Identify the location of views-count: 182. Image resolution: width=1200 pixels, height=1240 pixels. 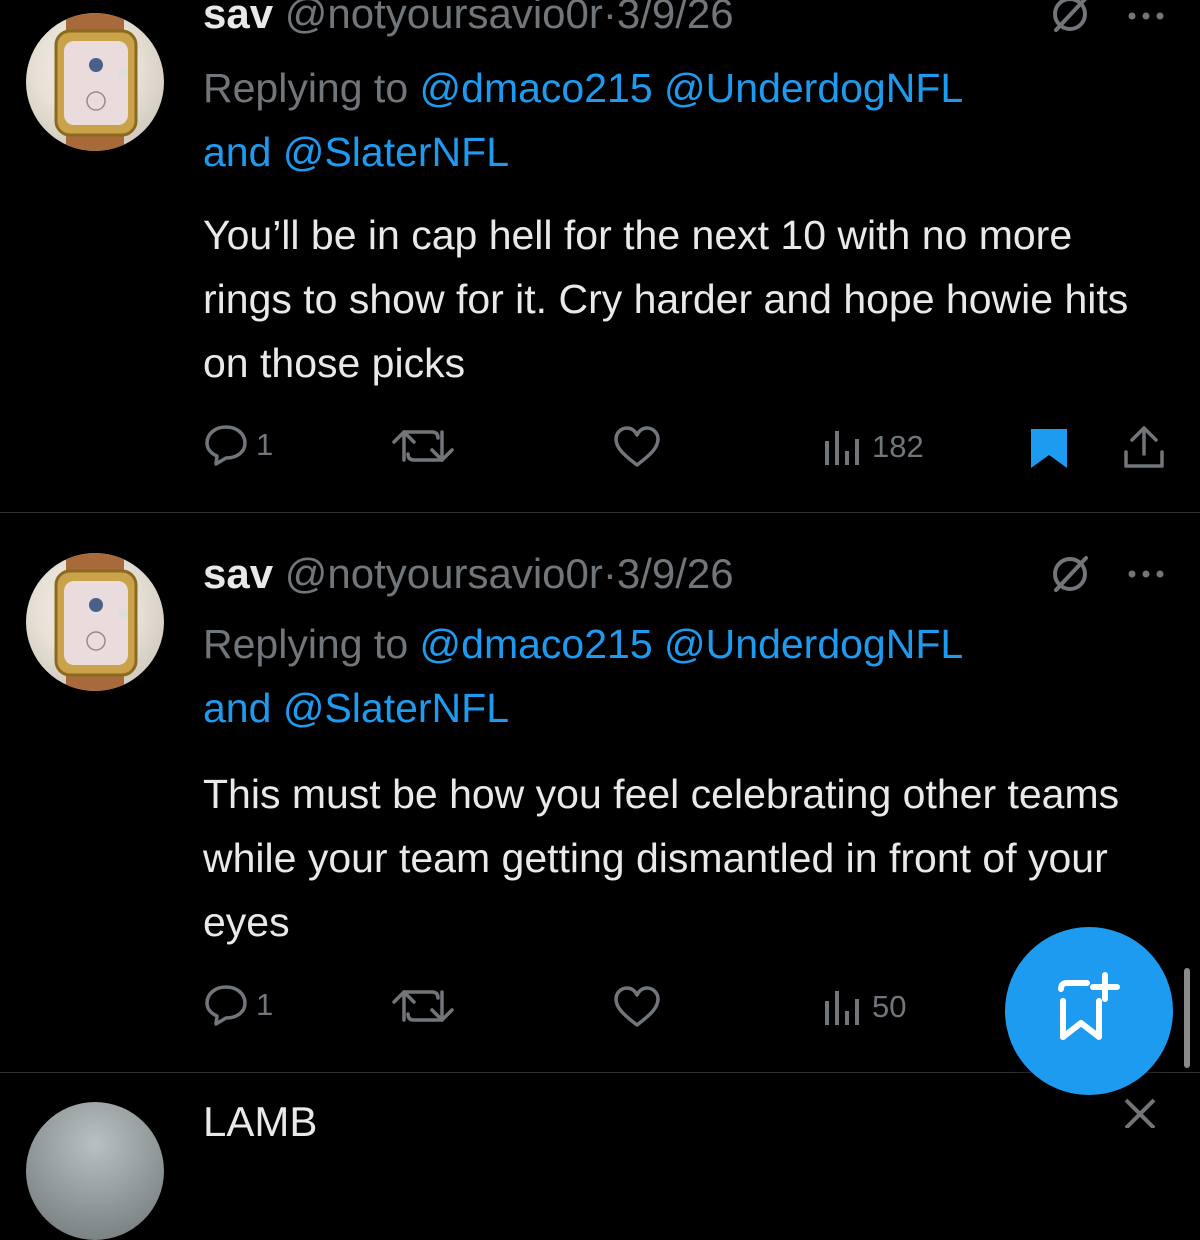
(898, 446).